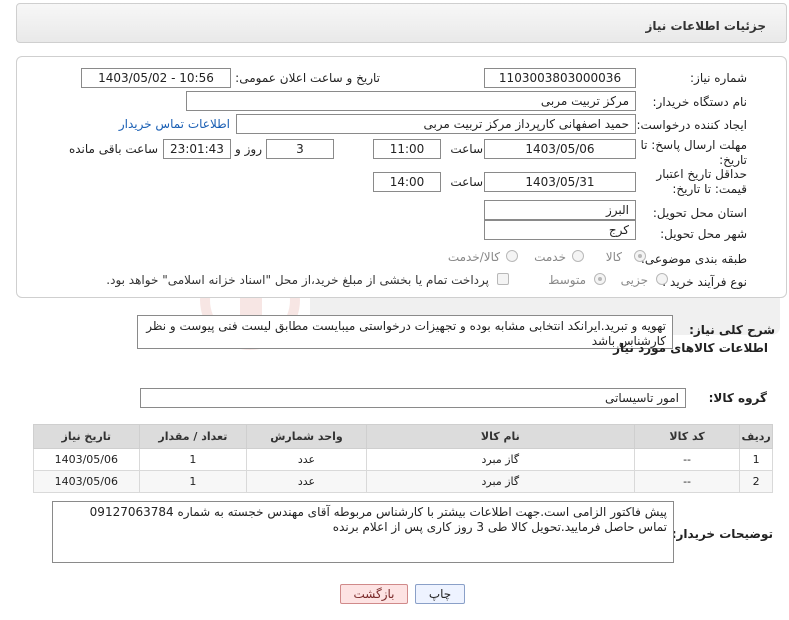 Image resolution: width=789 pixels, height=620 pixels. Describe the element at coordinates (86, 436) in the screenshot. I see `col-date-header: تاریخ نیاز` at that location.